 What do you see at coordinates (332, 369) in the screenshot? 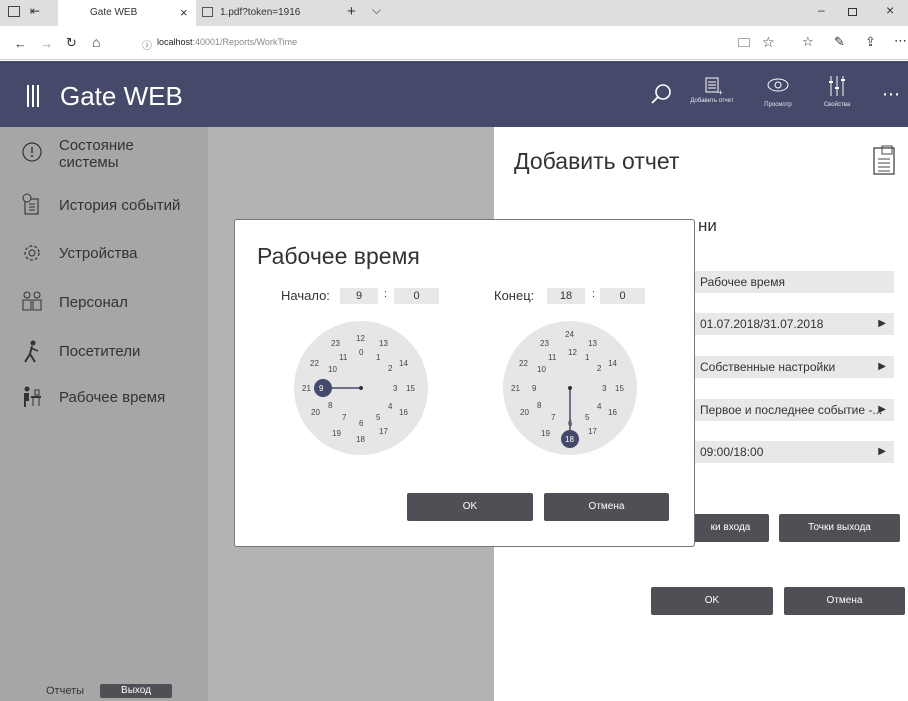
I see `svg-text: 10` at bounding box center [332, 369].